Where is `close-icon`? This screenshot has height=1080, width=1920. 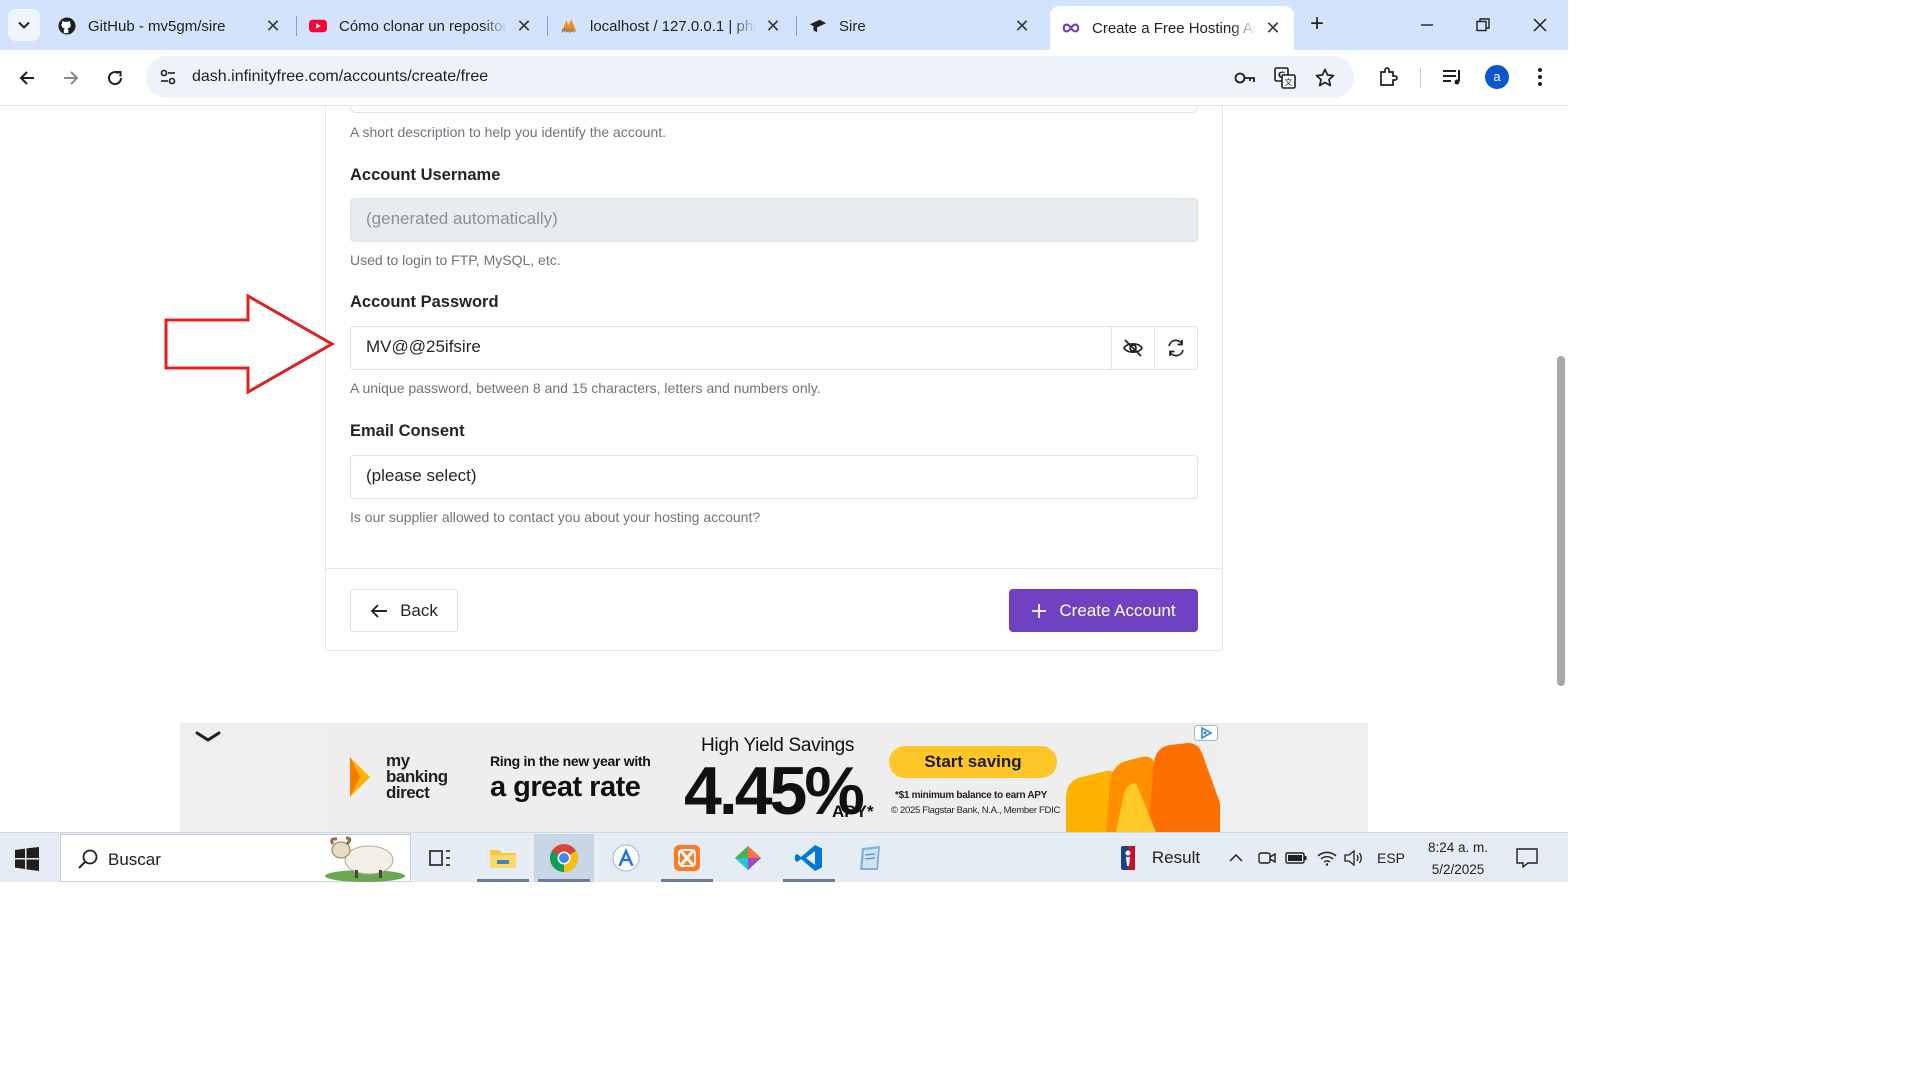 close-icon is located at coordinates (1540, 25).